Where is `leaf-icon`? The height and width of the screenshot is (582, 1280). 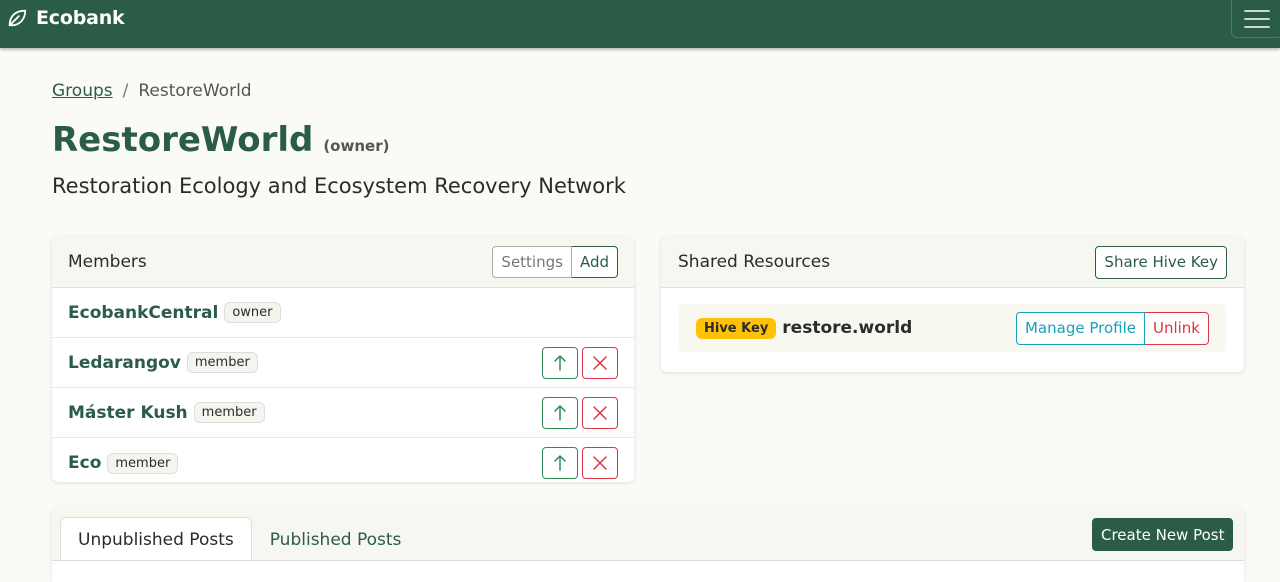
leaf-icon is located at coordinates (17, 18).